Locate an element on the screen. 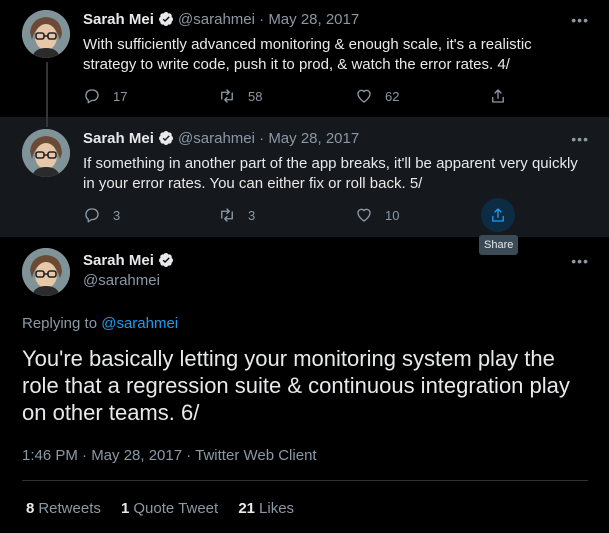  like-button: 10 is located at coordinates (377, 215).